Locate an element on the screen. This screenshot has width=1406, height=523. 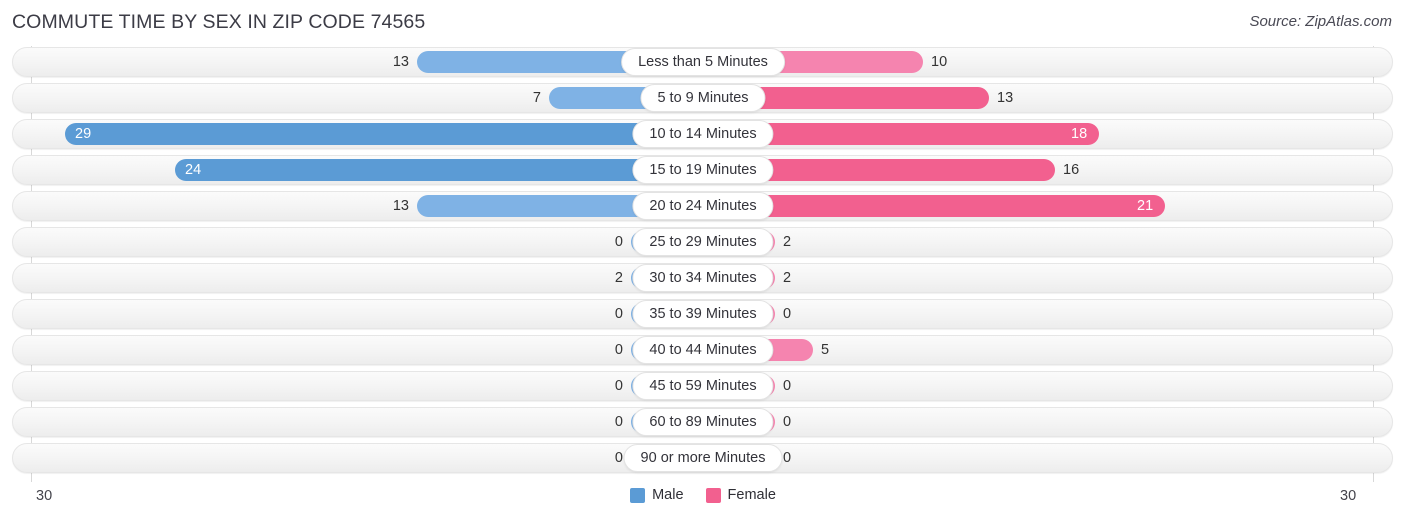
category-pill: 5 to 9 Minutes is located at coordinates (703, 98).